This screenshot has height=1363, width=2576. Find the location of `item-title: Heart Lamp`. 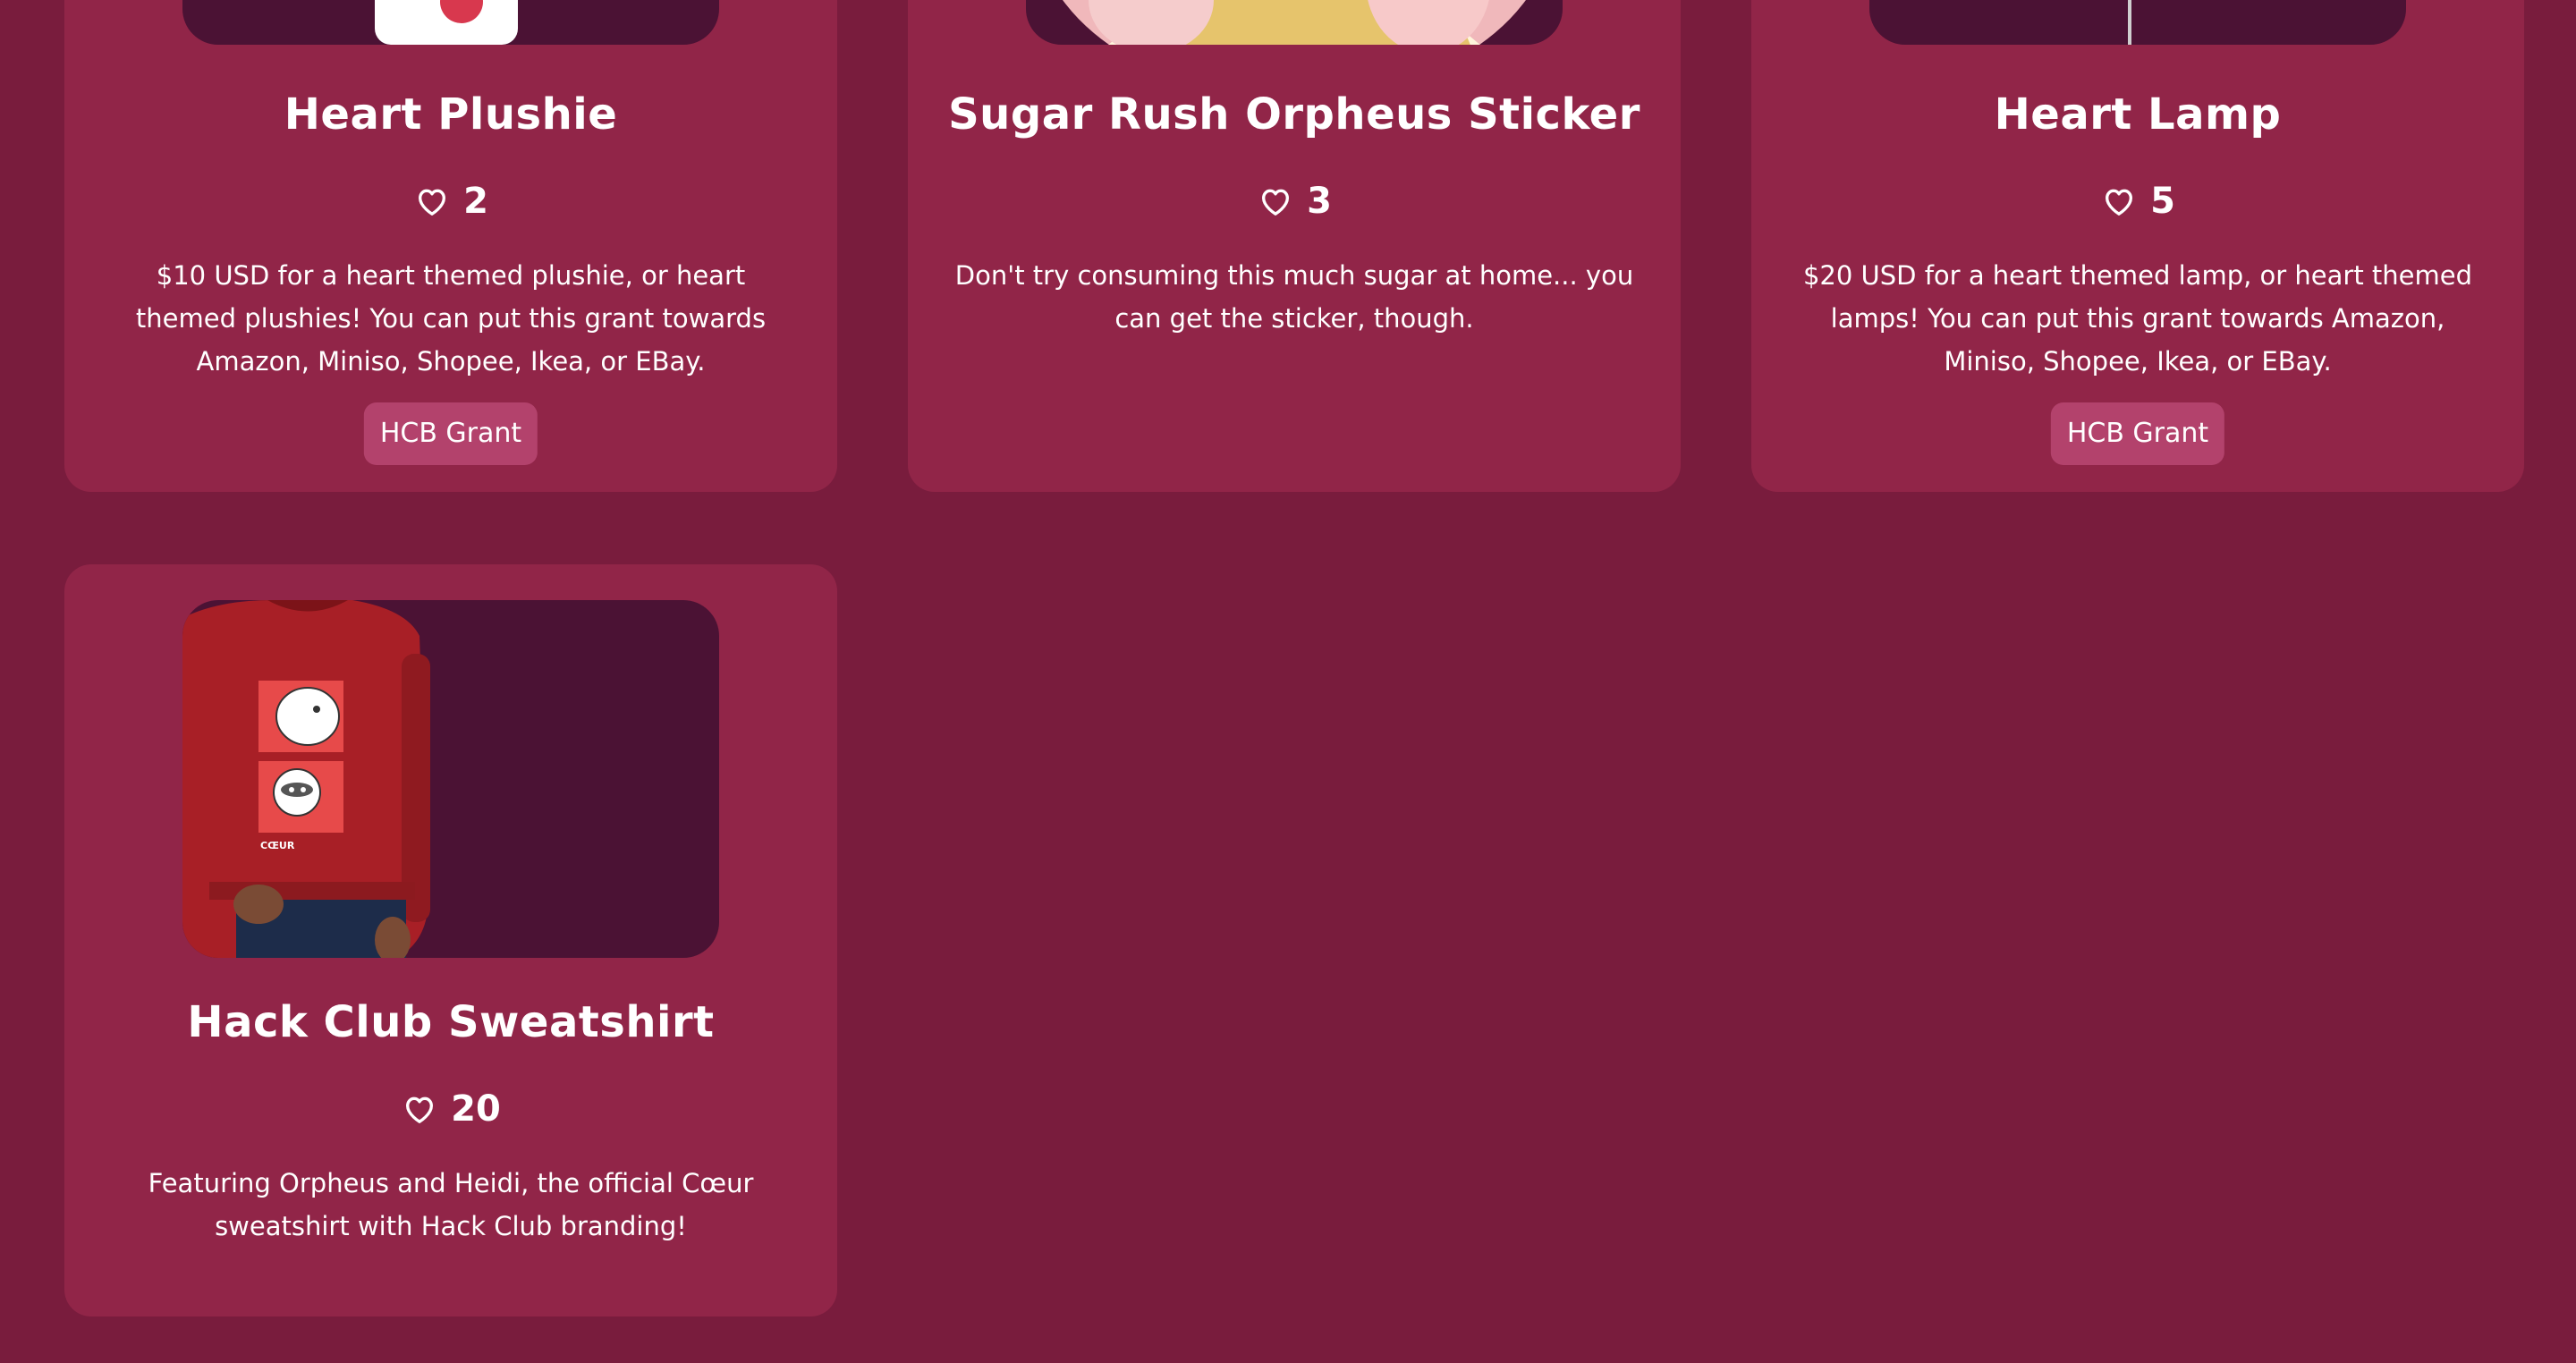

item-title: Heart Lamp is located at coordinates (2138, 115).